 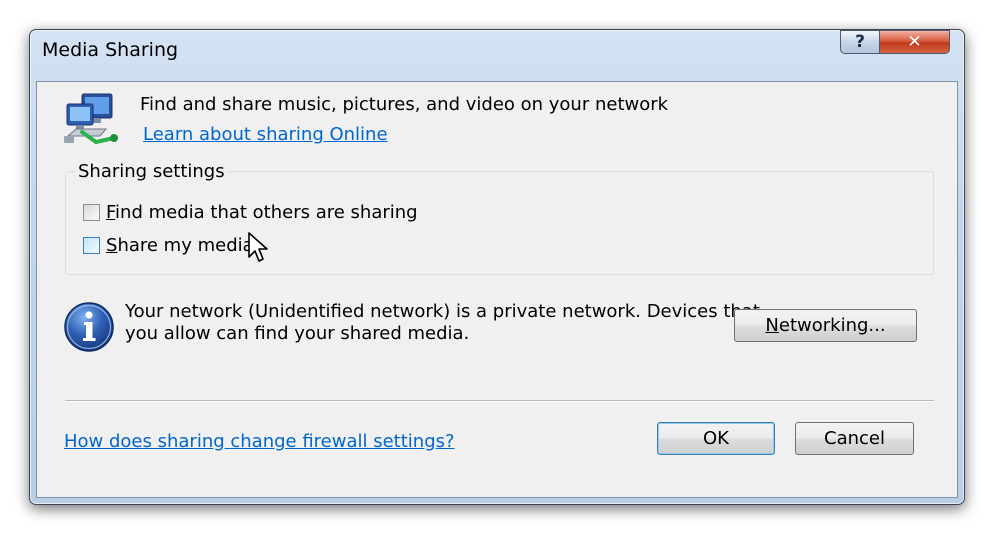 What do you see at coordinates (262, 212) in the screenshot?
I see `find-media-label: Find media that others are sharing` at bounding box center [262, 212].